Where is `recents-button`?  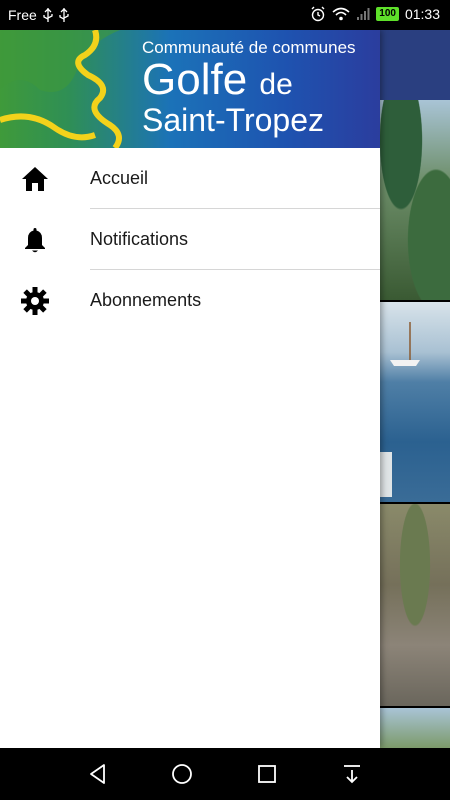 recents-button is located at coordinates (267, 774).